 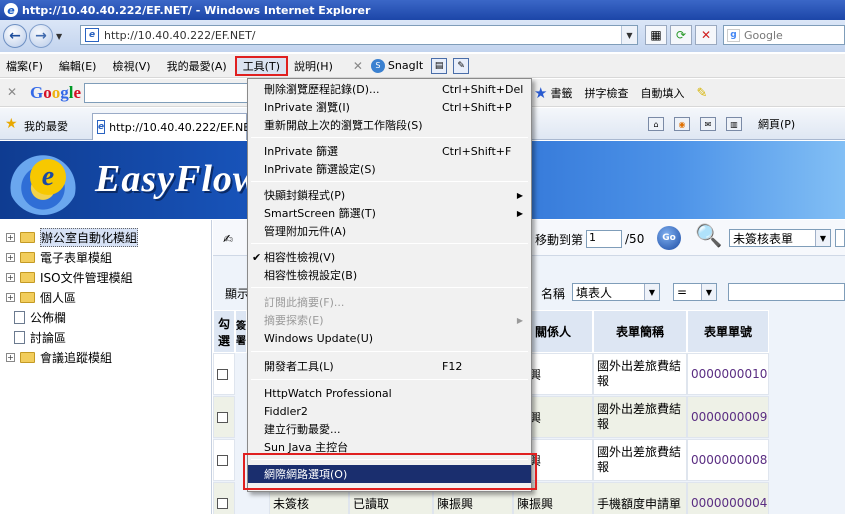 What do you see at coordinates (640, 498) in the screenshot?
I see `table-cell: 手機額度申請單` at bounding box center [640, 498].